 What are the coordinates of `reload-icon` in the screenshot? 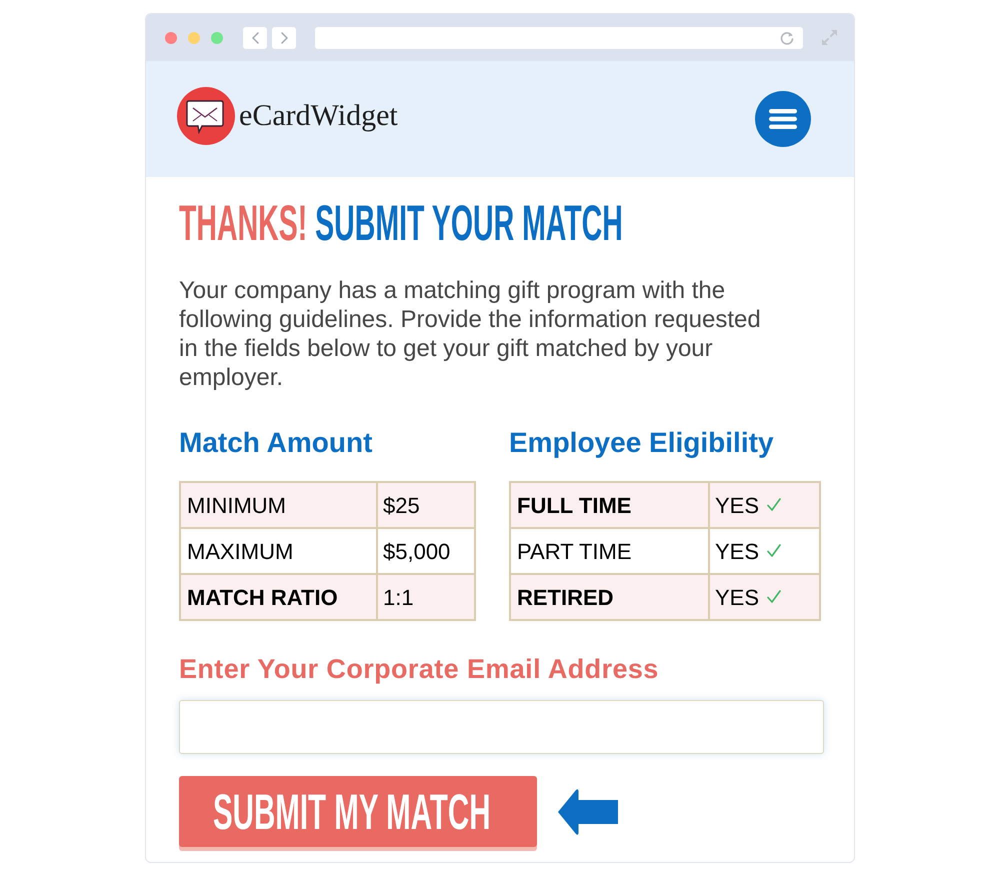 It's located at (787, 37).